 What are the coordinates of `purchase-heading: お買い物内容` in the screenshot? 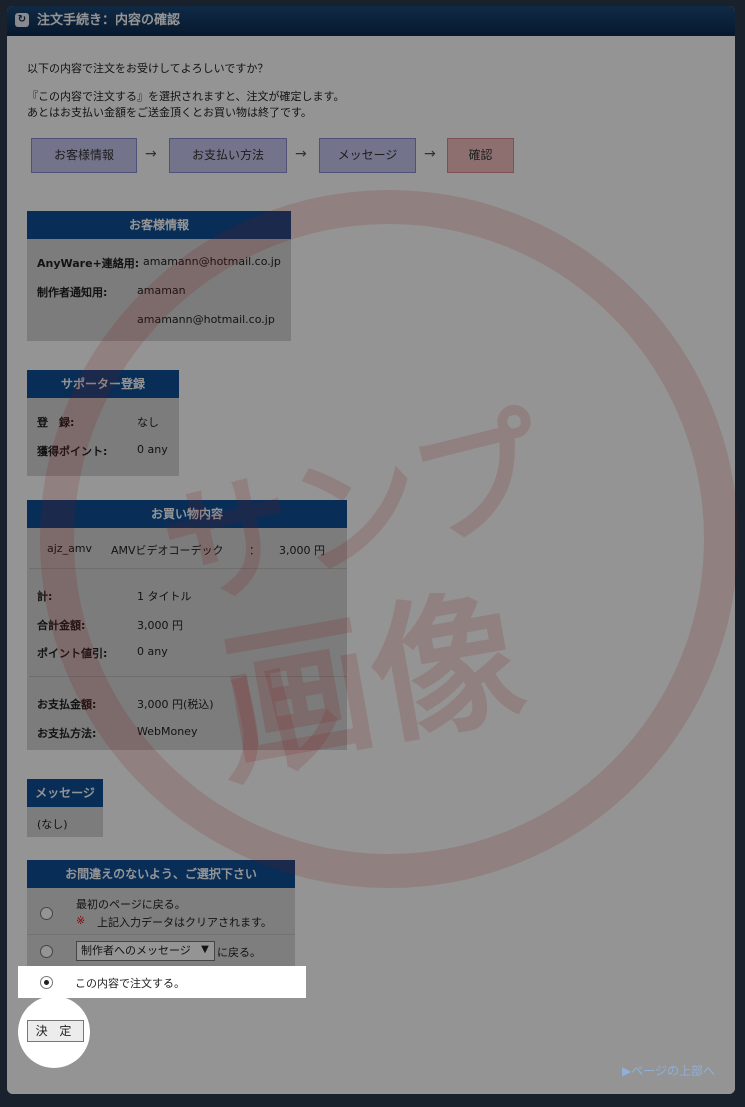 It's located at (187, 514).